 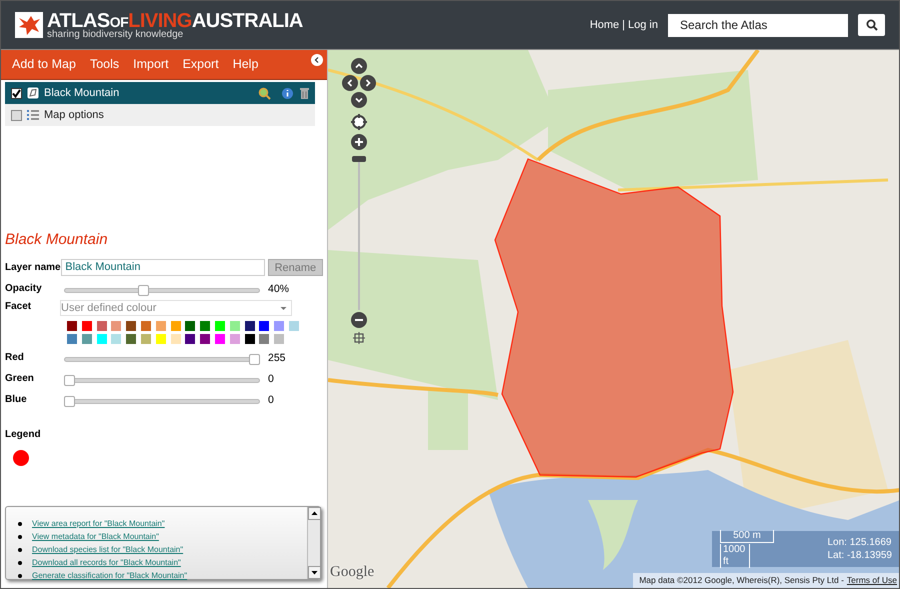 I want to click on scroll-down-icon, so click(x=314, y=572).